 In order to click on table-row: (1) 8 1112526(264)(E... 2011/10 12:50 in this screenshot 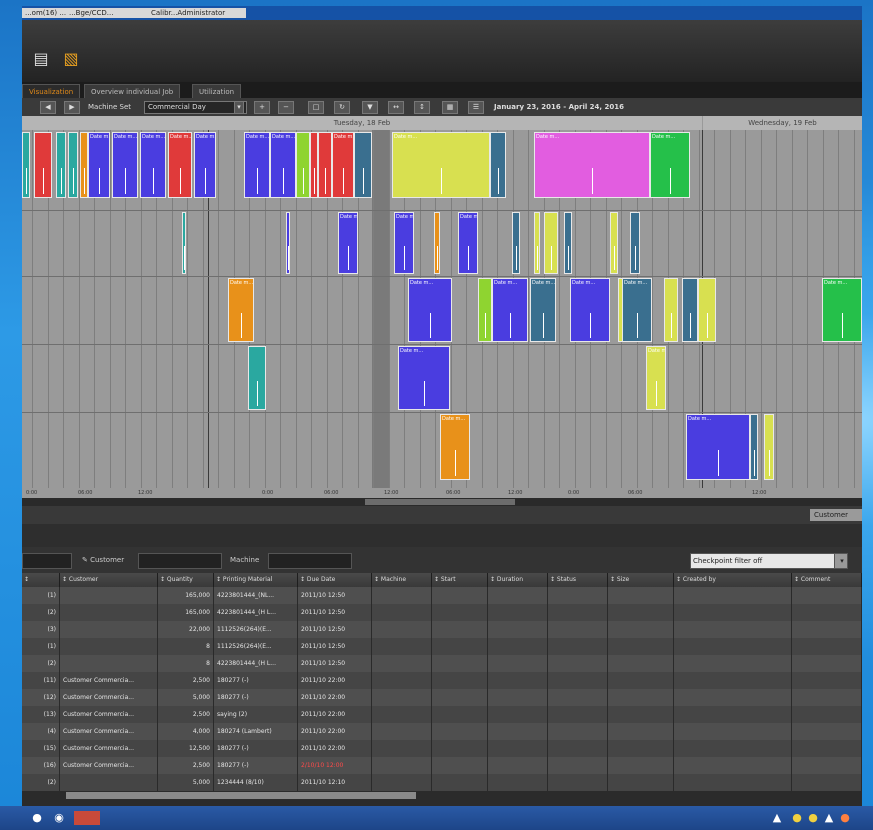, I will do `click(442, 646)`.